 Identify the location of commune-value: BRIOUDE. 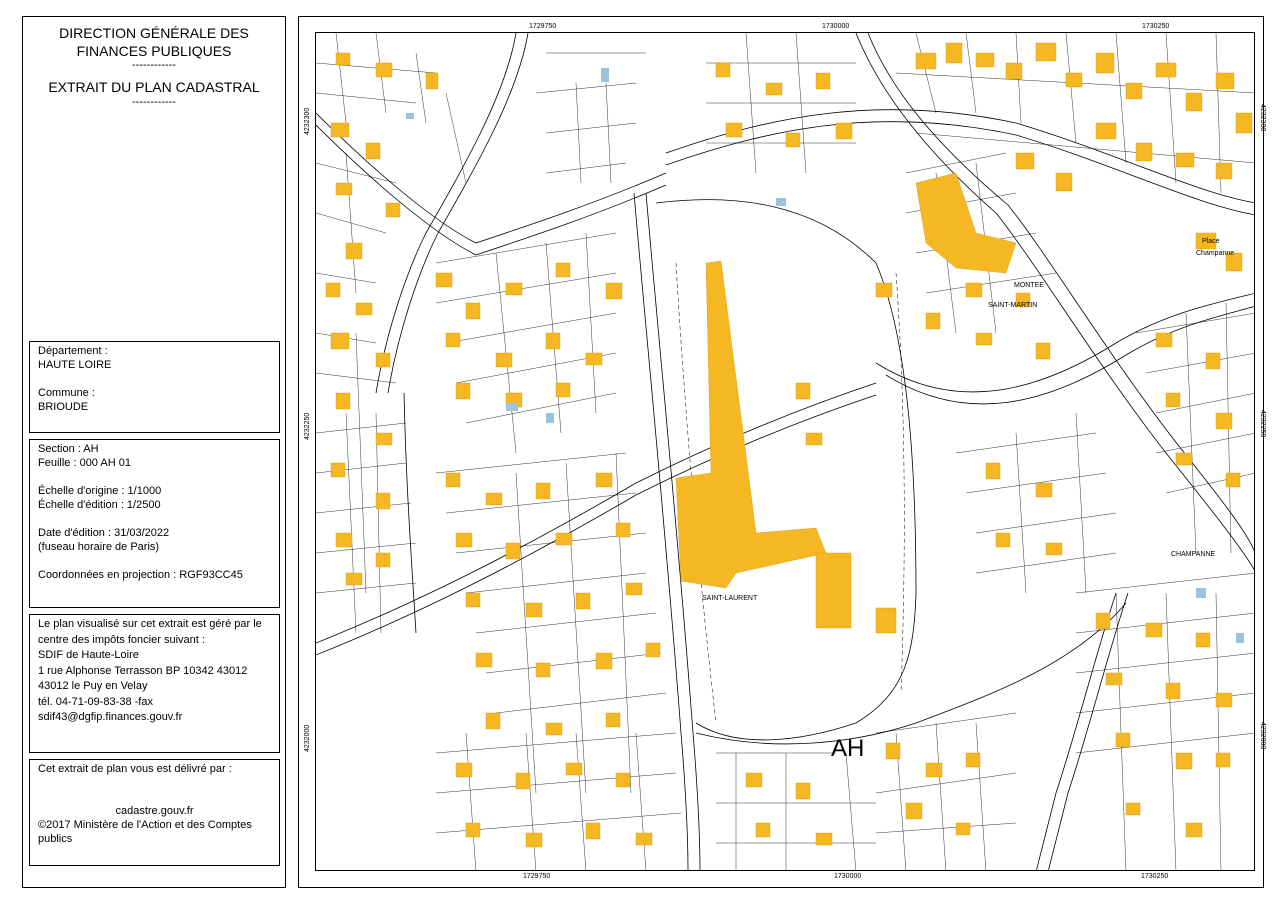
(63, 407).